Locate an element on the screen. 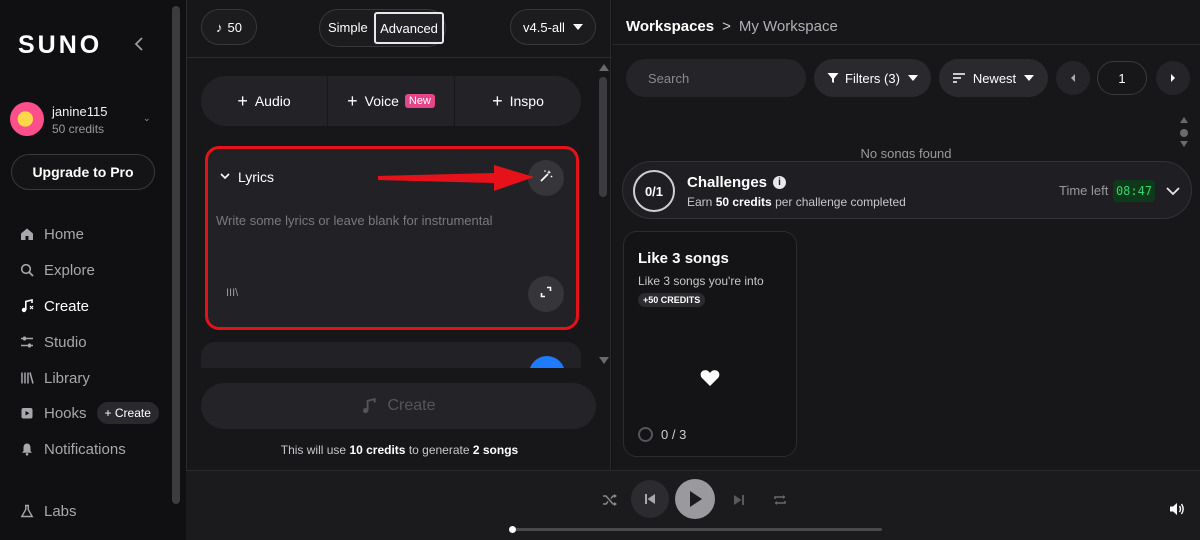 The height and width of the screenshot is (540, 1200). credits-count: 50 is located at coordinates (234, 27).